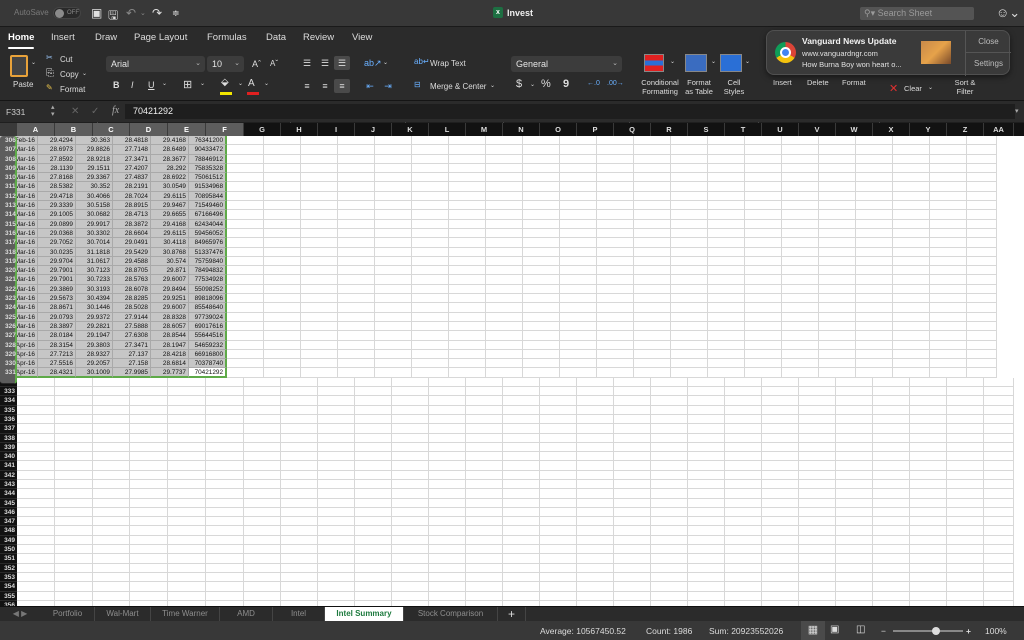 Image resolution: width=1024 pixels, height=640 pixels. What do you see at coordinates (132, 215) in the screenshot?
I see `cell-d314: 28.4713` at bounding box center [132, 215].